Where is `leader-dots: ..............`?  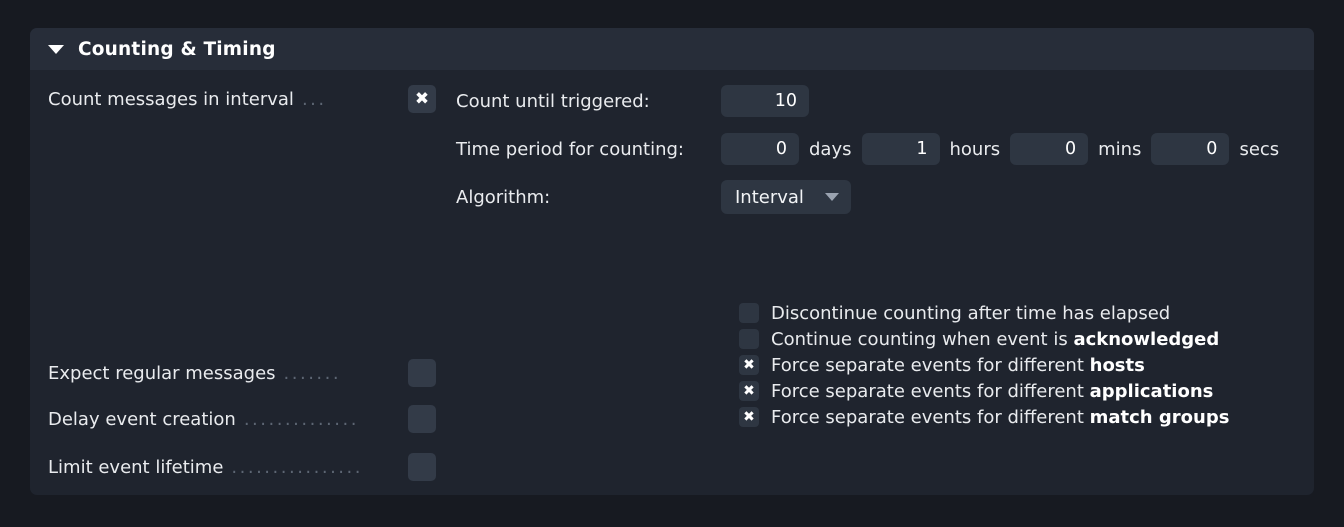
leader-dots: .............. is located at coordinates (301, 419).